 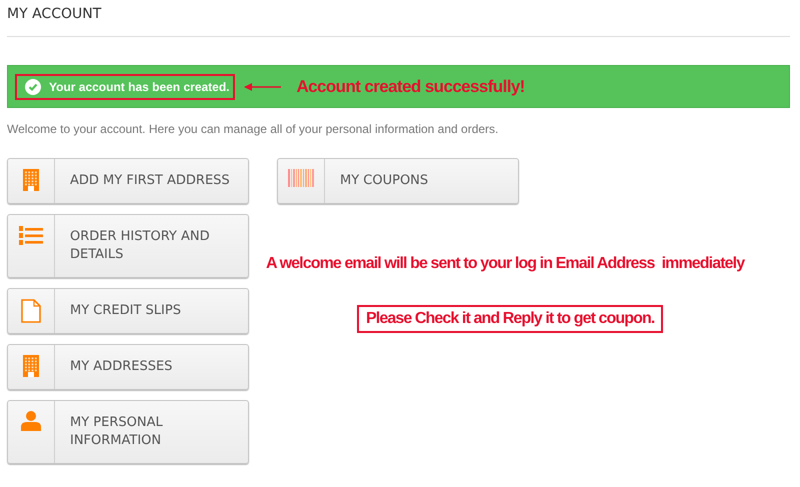 I want to click on intro-text: Welcome to your account. Here you can manage all of your personal information and orders., so click(x=253, y=129).